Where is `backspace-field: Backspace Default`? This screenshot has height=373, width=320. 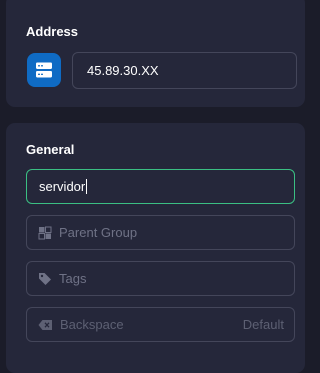
backspace-field: Backspace Default is located at coordinates (160, 324).